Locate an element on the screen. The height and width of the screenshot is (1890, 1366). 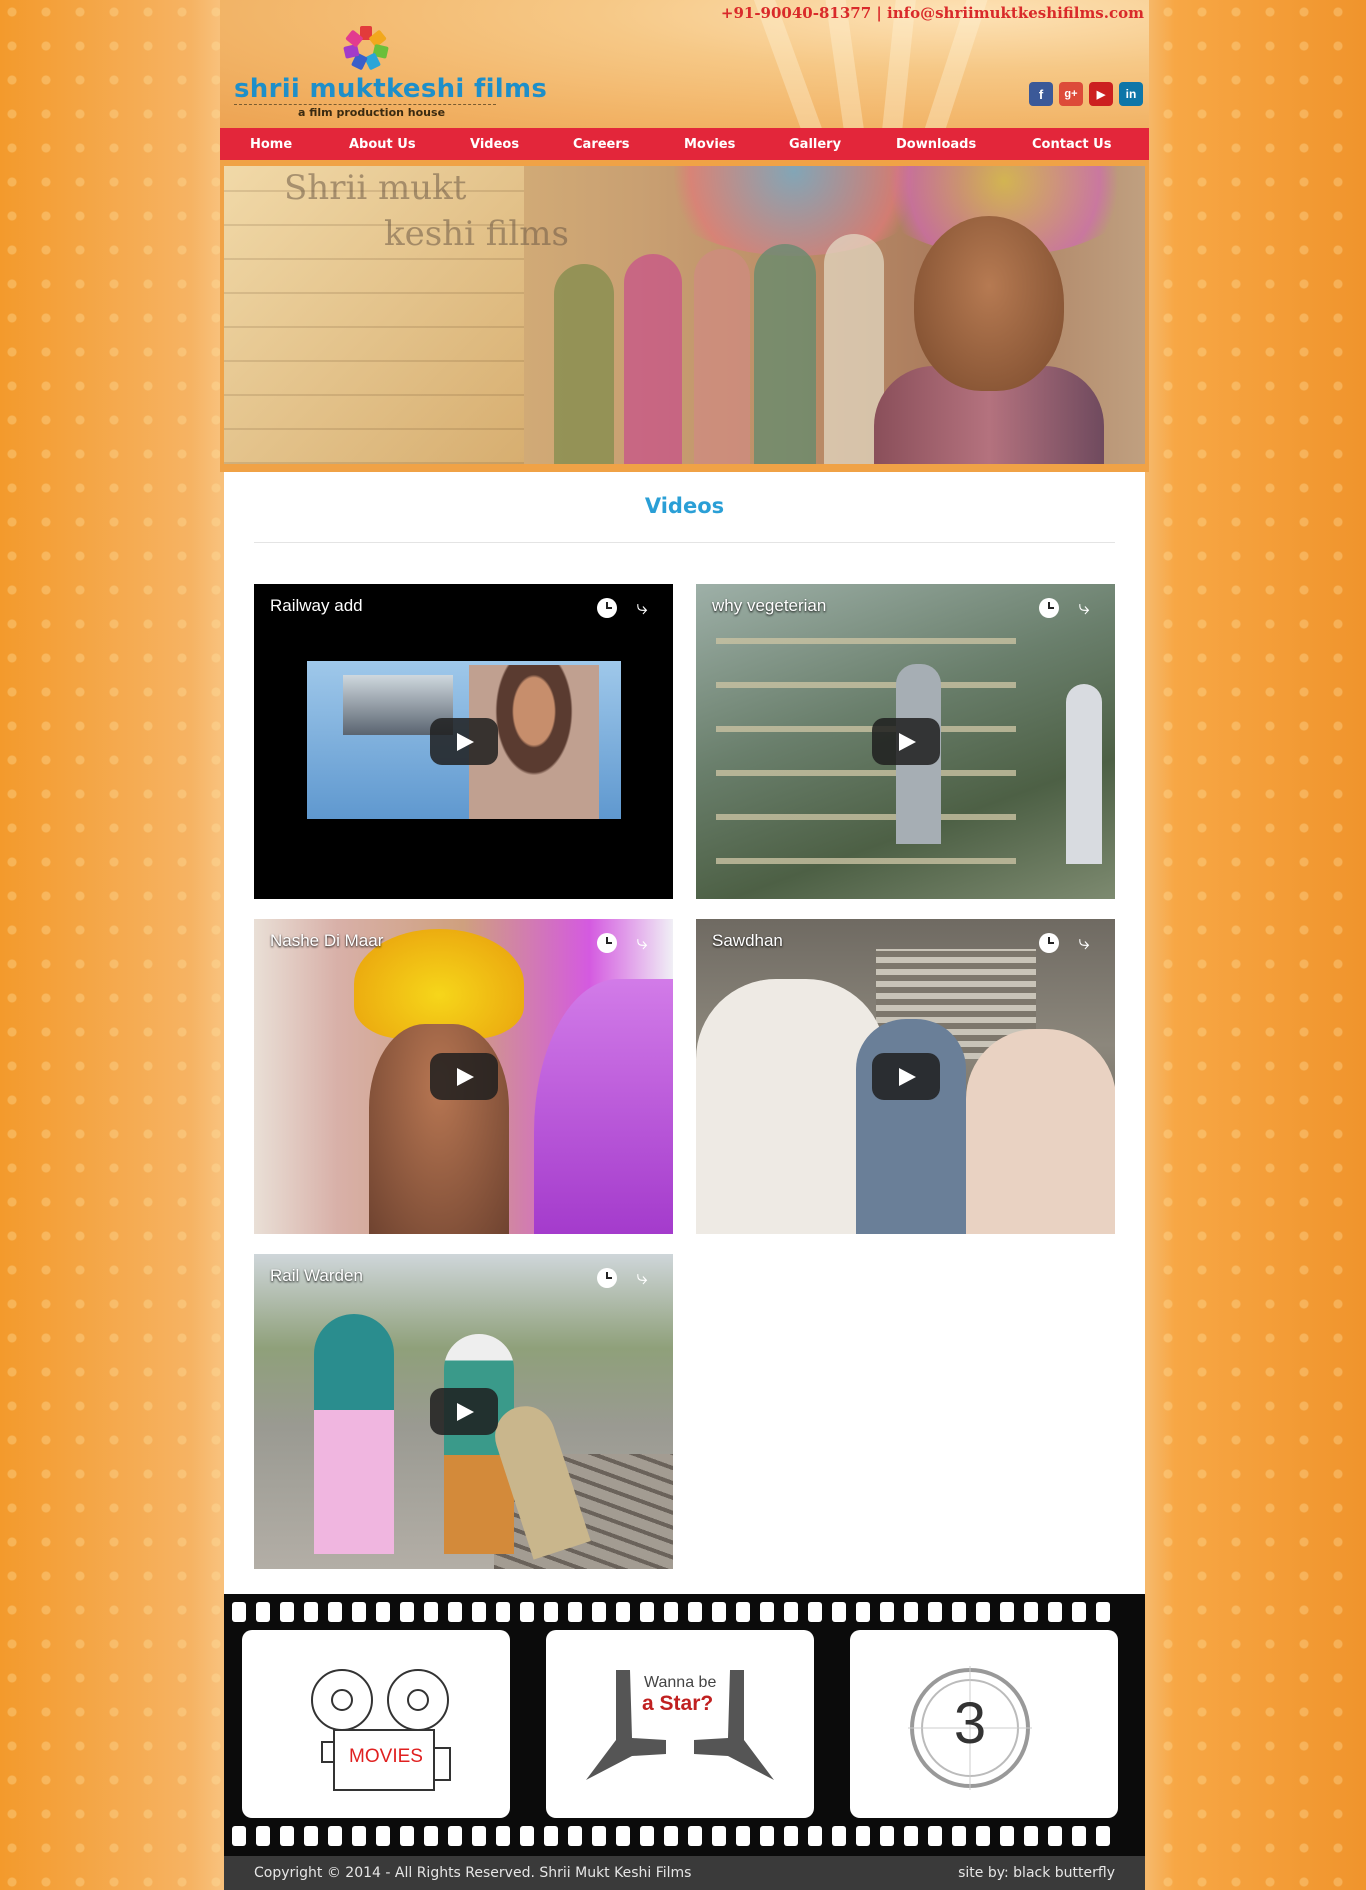
banner-script-texture is located at coordinates (374, 315).